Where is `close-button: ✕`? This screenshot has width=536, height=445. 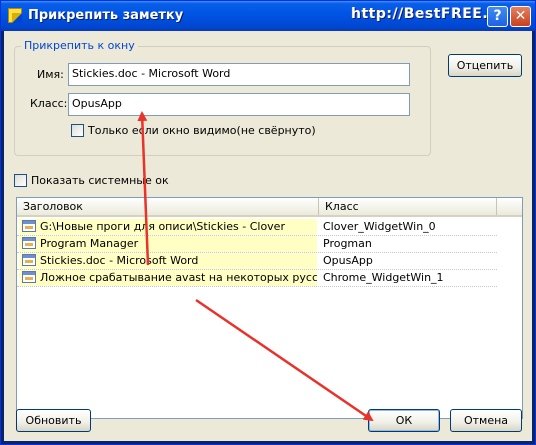 close-button: ✕ is located at coordinates (520, 16).